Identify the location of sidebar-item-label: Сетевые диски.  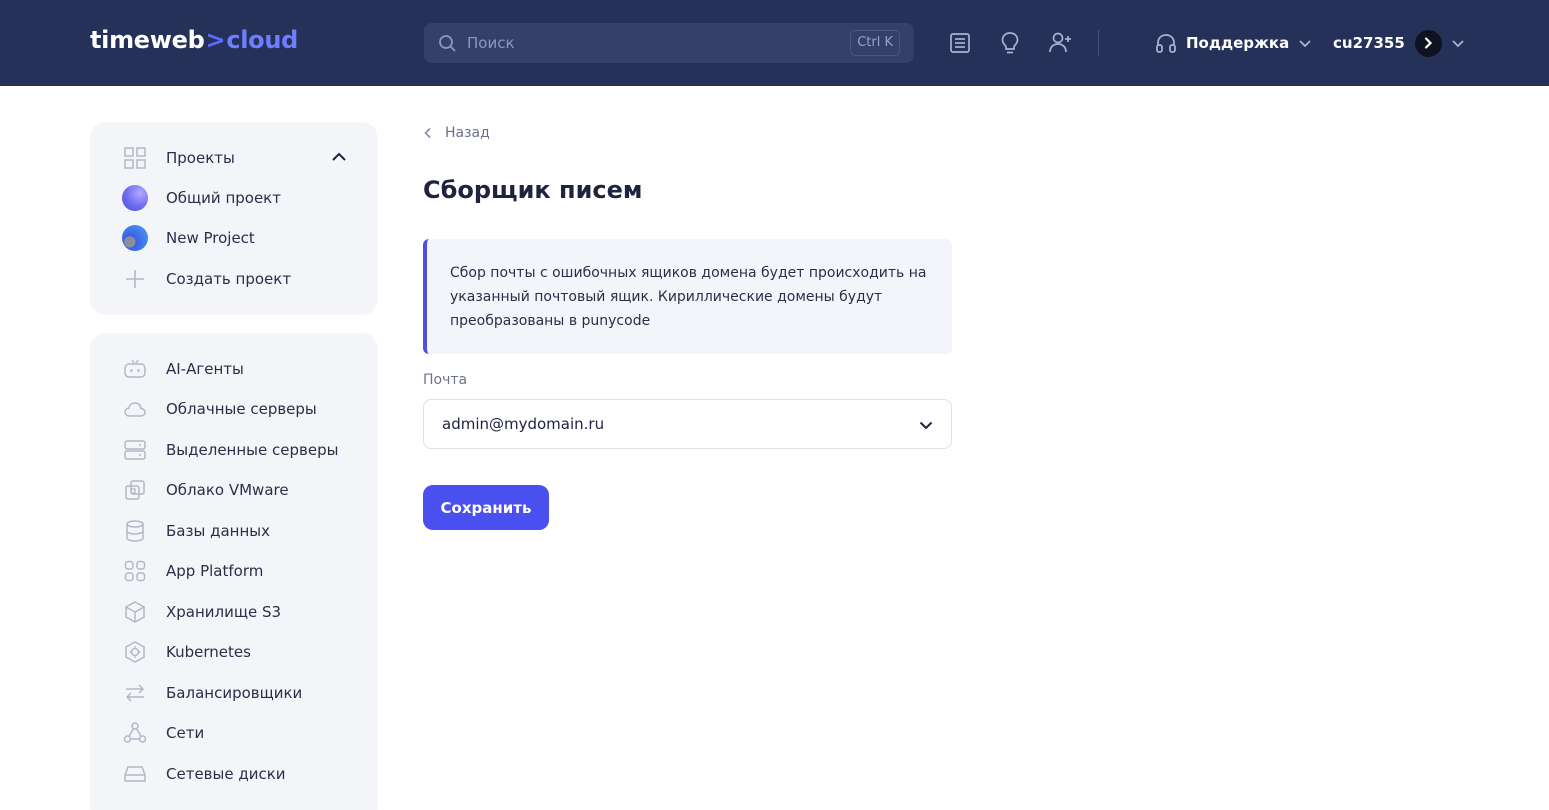
(226, 774).